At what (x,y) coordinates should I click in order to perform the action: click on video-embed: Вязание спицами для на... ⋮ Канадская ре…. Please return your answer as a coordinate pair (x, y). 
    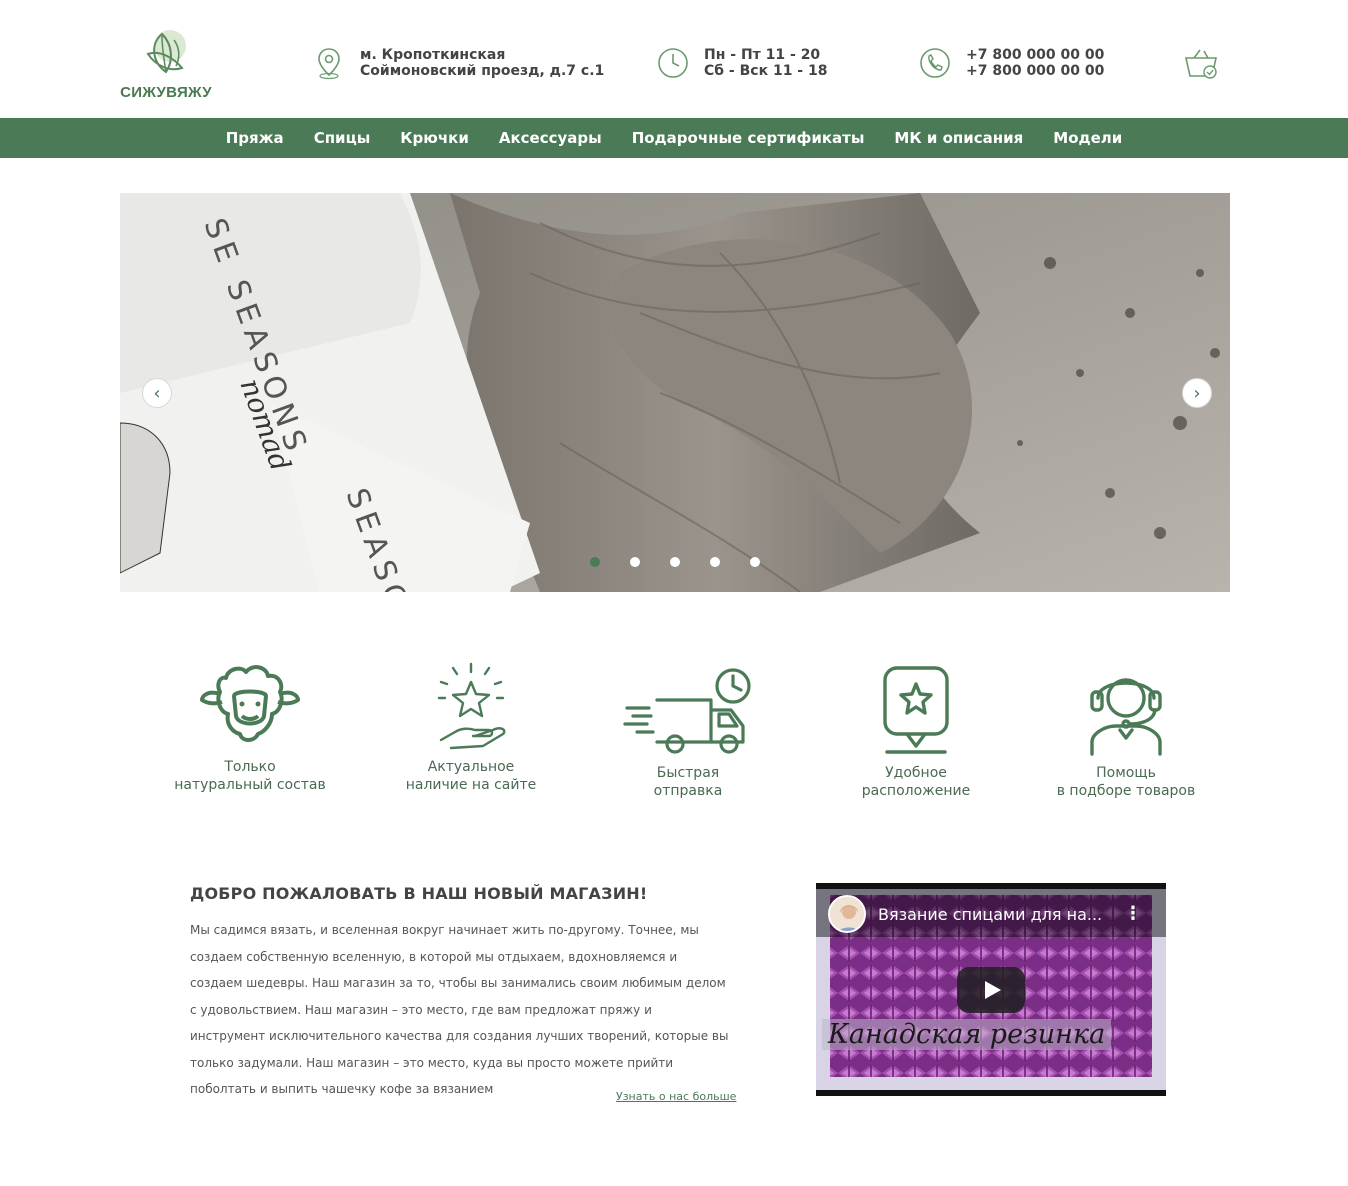
    Looking at the image, I should click on (991, 989).